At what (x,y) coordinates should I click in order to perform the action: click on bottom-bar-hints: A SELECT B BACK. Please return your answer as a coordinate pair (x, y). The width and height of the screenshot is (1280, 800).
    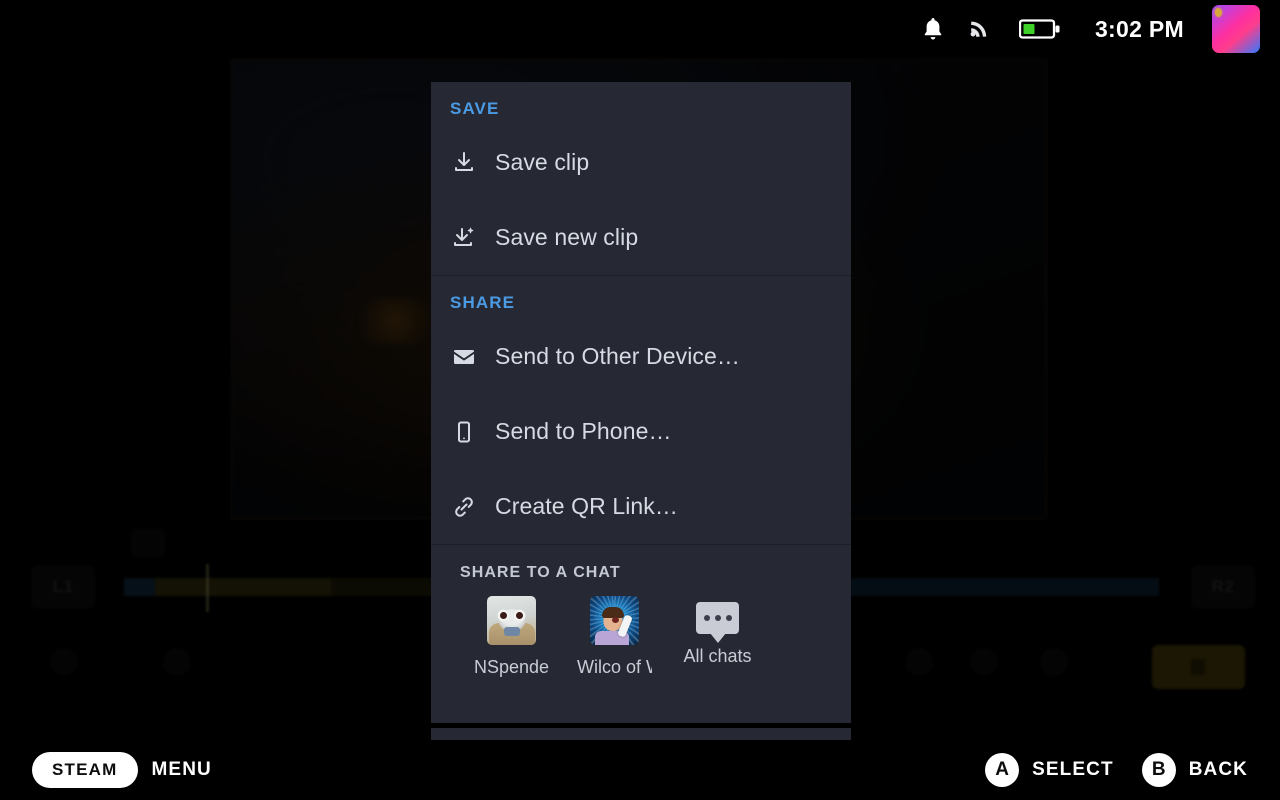
    Looking at the image, I should click on (1132, 770).